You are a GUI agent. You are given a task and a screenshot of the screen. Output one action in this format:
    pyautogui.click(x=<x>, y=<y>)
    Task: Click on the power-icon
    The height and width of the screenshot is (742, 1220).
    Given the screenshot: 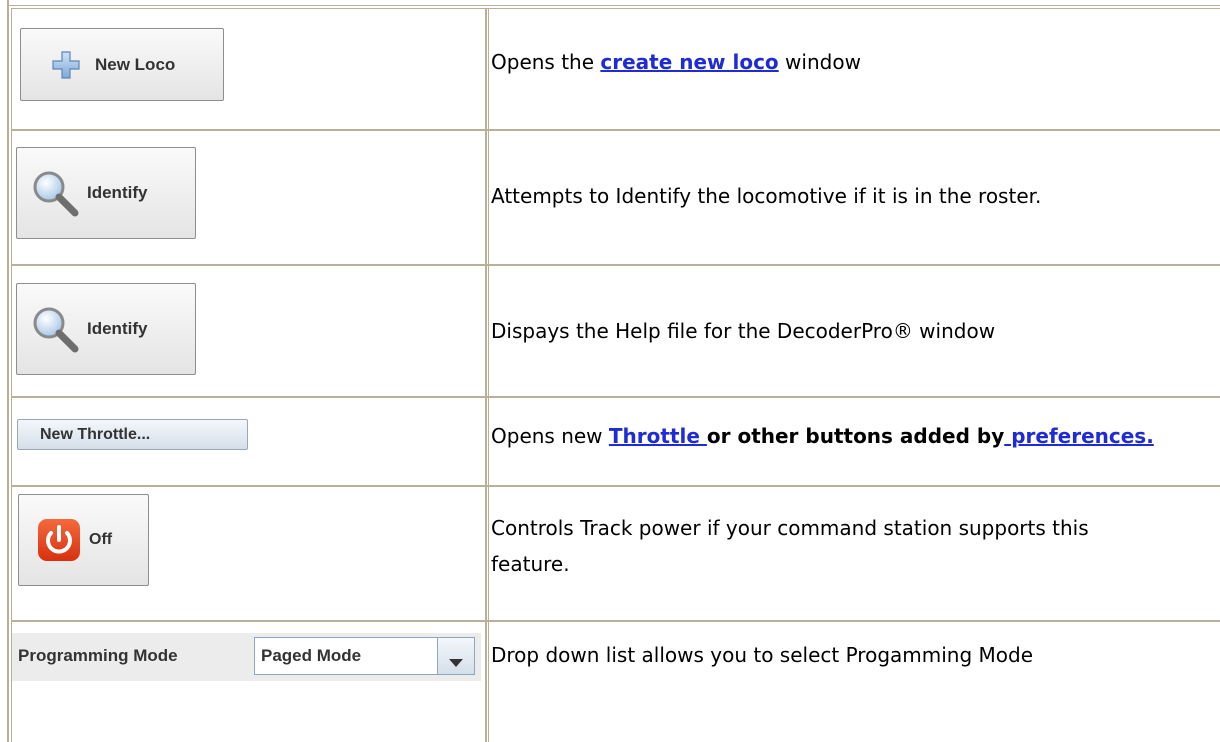 What is the action you would take?
    pyautogui.click(x=59, y=540)
    